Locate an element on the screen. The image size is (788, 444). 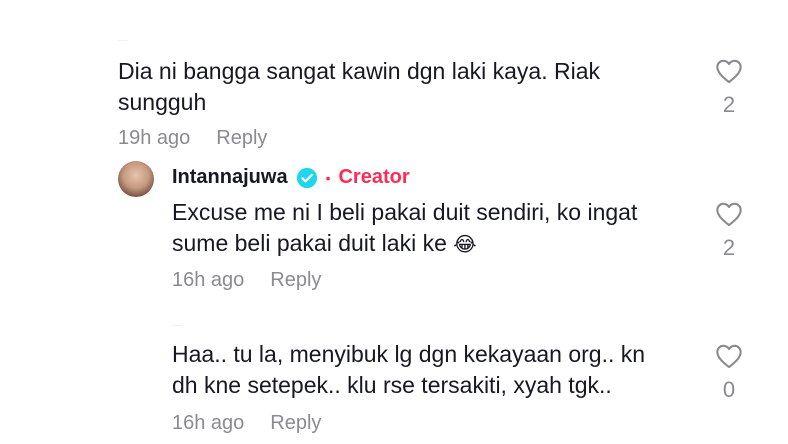
author-name: Intannajuwa is located at coordinates (230, 177).